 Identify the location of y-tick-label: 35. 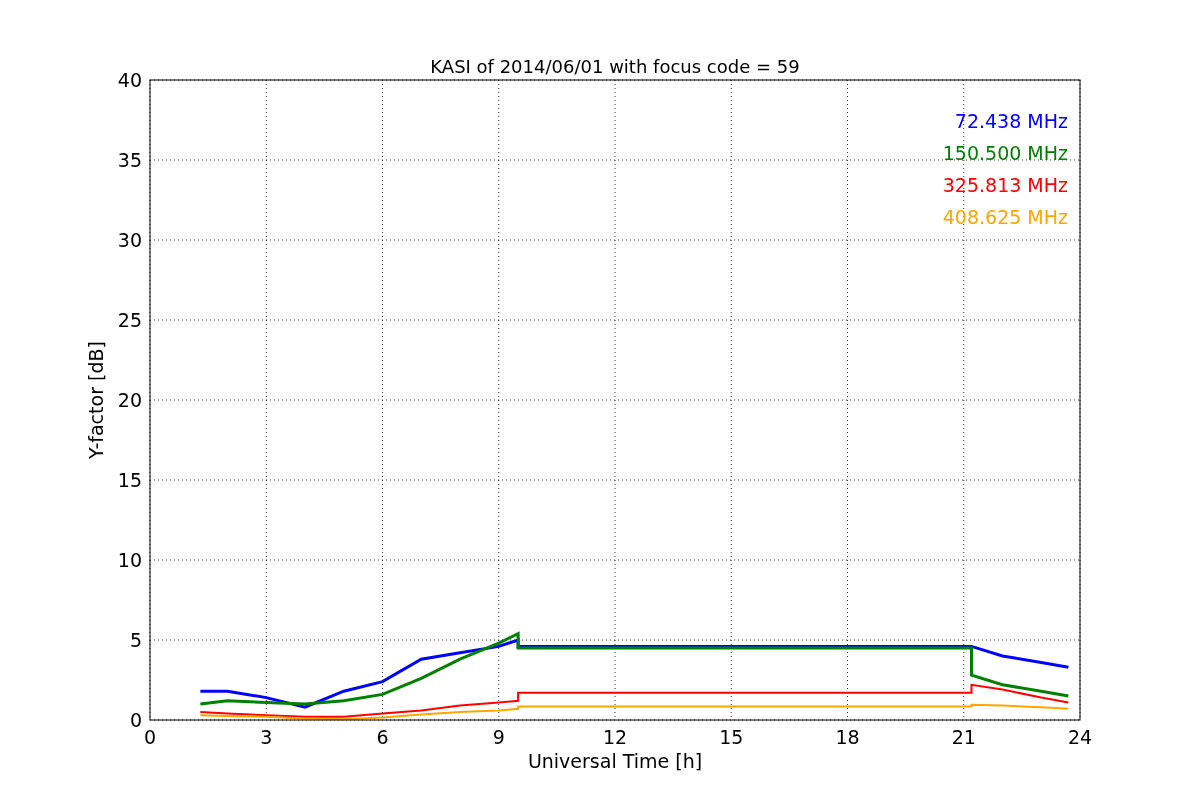
(129, 160).